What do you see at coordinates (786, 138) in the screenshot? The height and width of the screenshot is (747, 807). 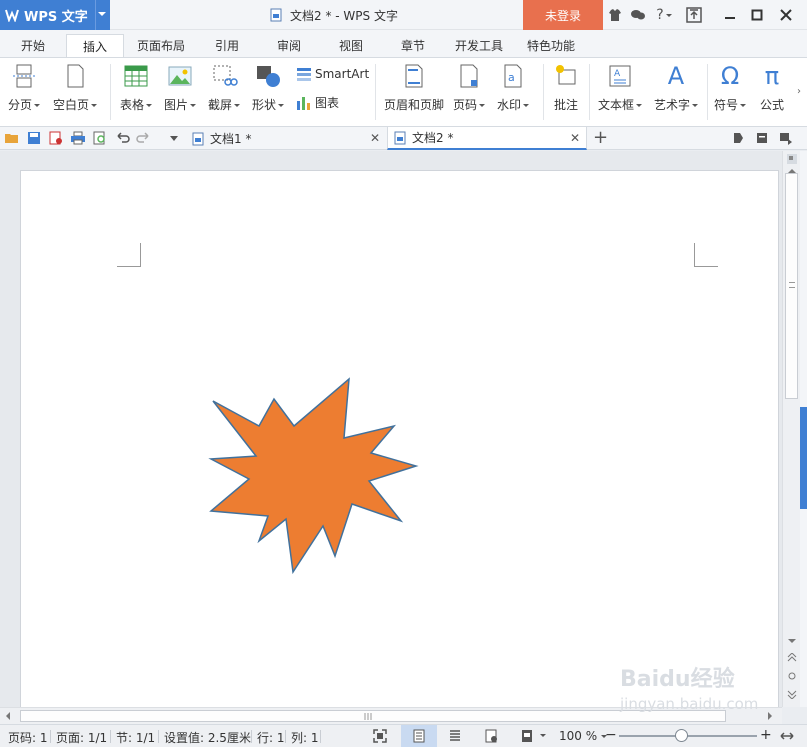 I see `tab-arrange-icon` at bounding box center [786, 138].